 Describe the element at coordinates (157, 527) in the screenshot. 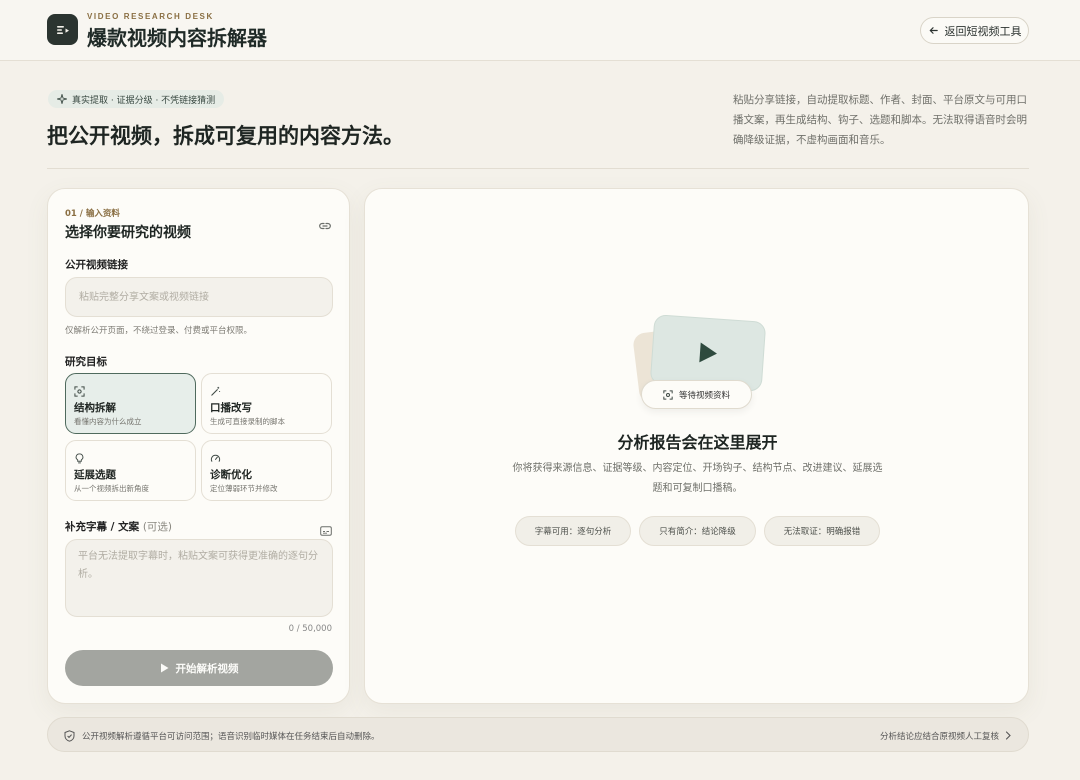

I see `transcript-optional: (可选)` at that location.